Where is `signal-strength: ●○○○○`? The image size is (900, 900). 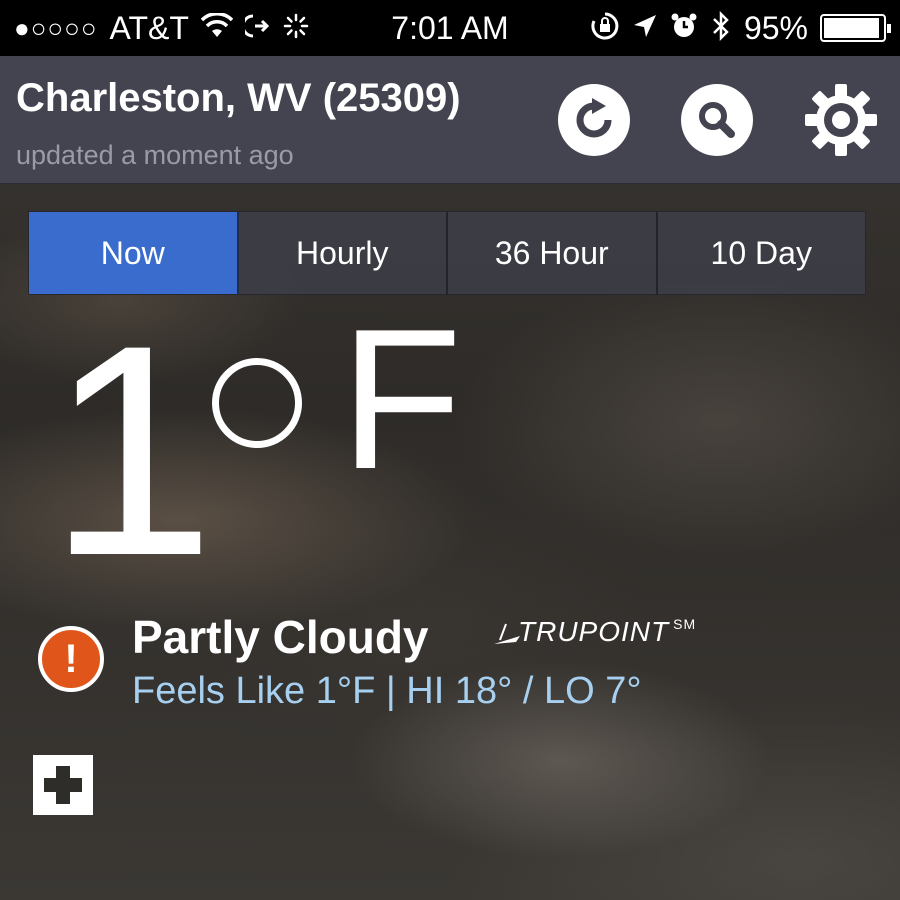 signal-strength: ●○○○○ is located at coordinates (56, 27).